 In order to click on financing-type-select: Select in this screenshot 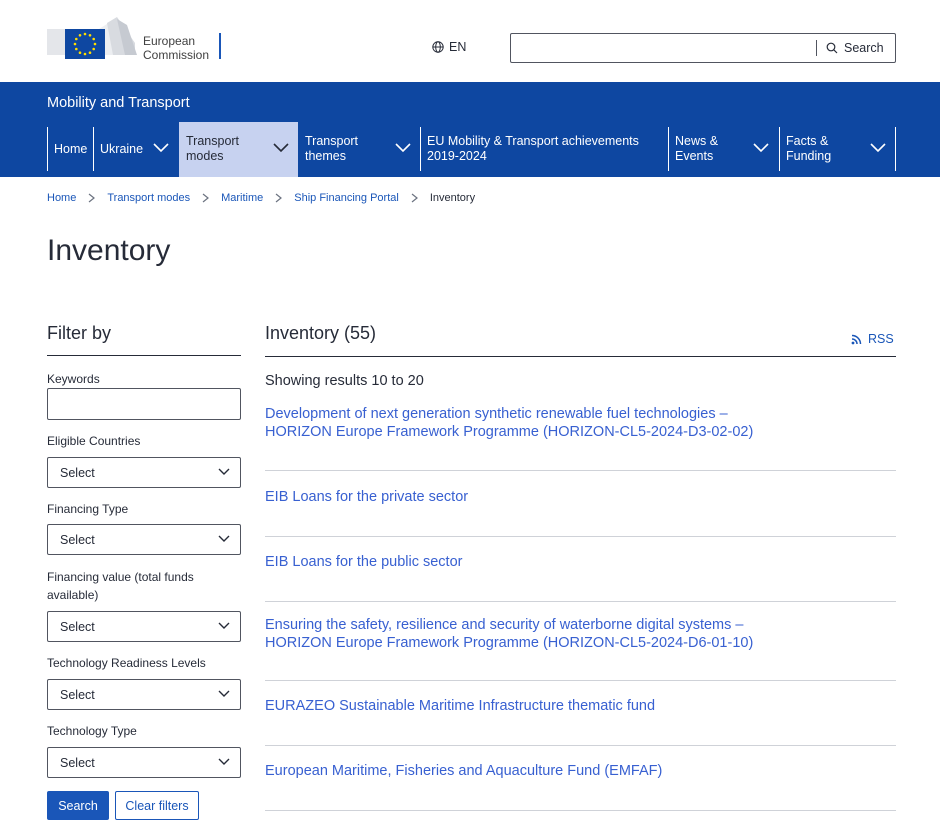, I will do `click(144, 539)`.